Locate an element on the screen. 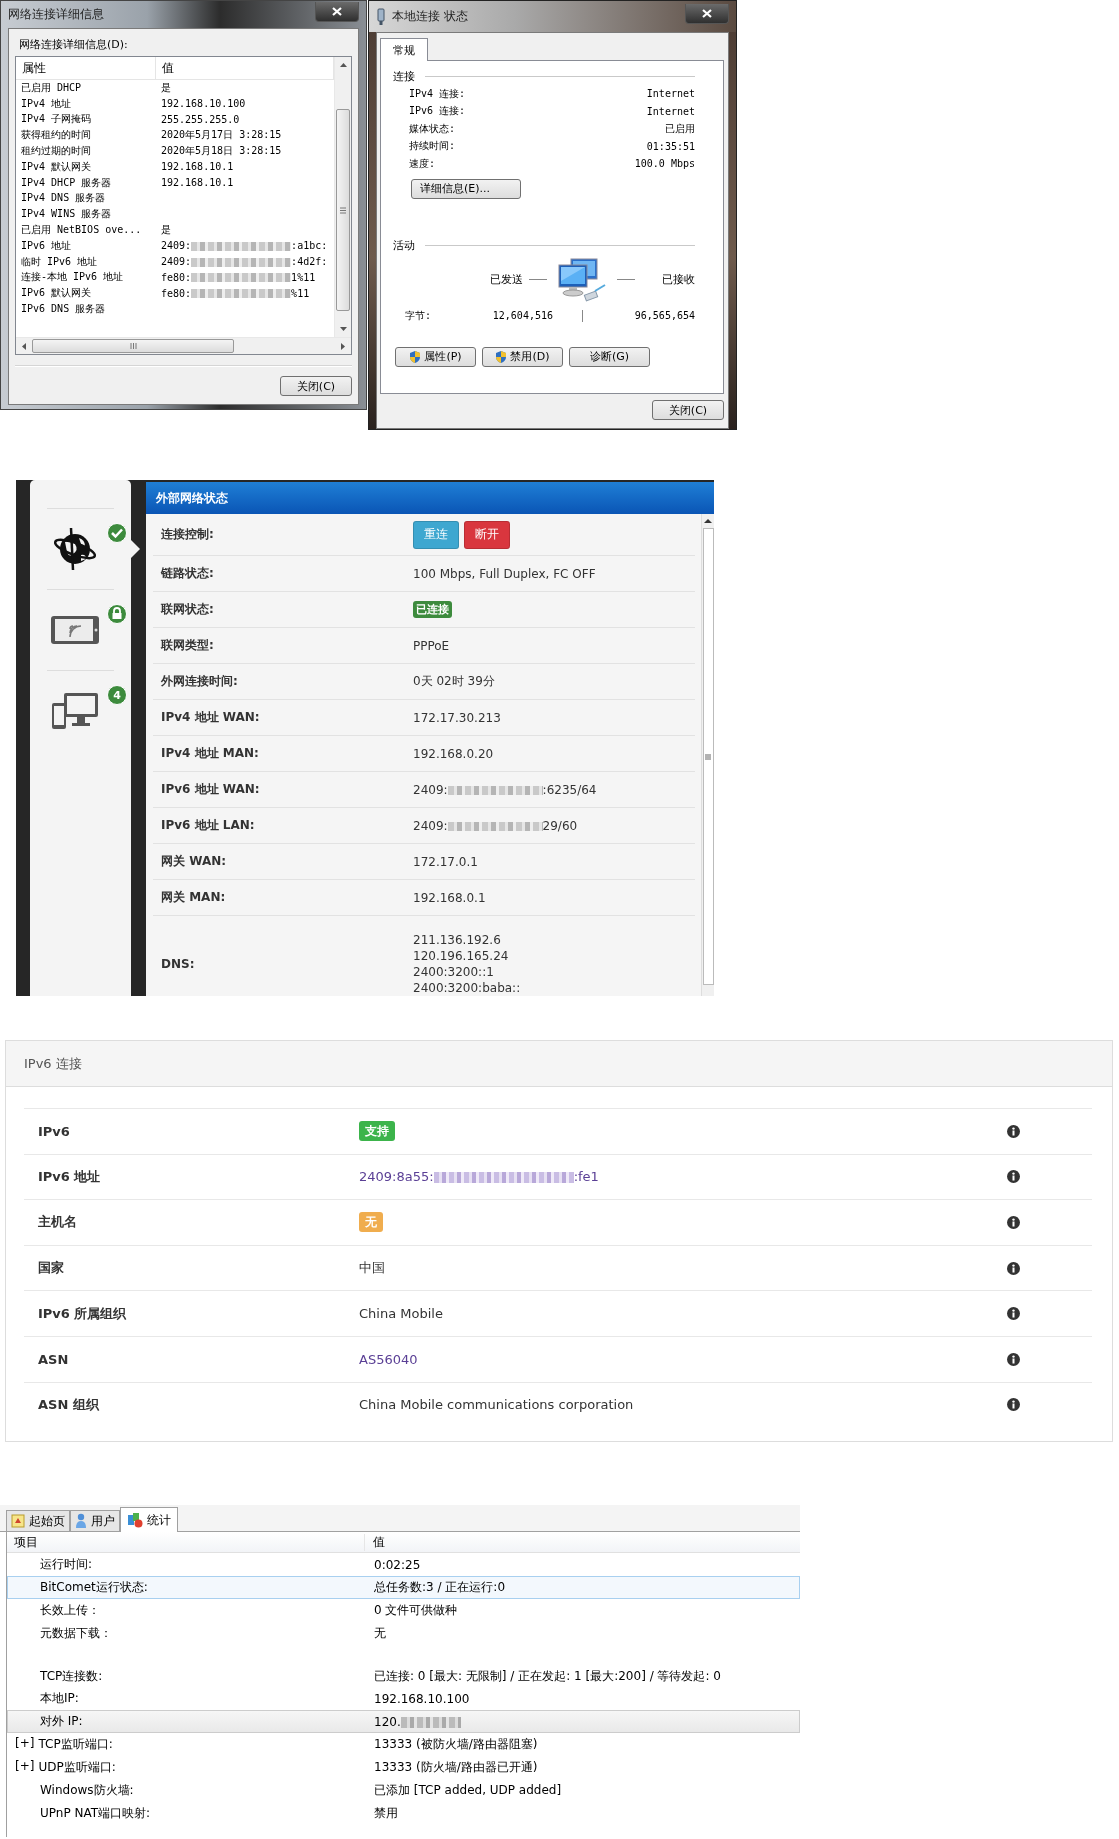 The height and width of the screenshot is (1839, 1119). list-row: BitComet运行状态: 总任务数:3 / 正在运行:0 is located at coordinates (403, 1587).